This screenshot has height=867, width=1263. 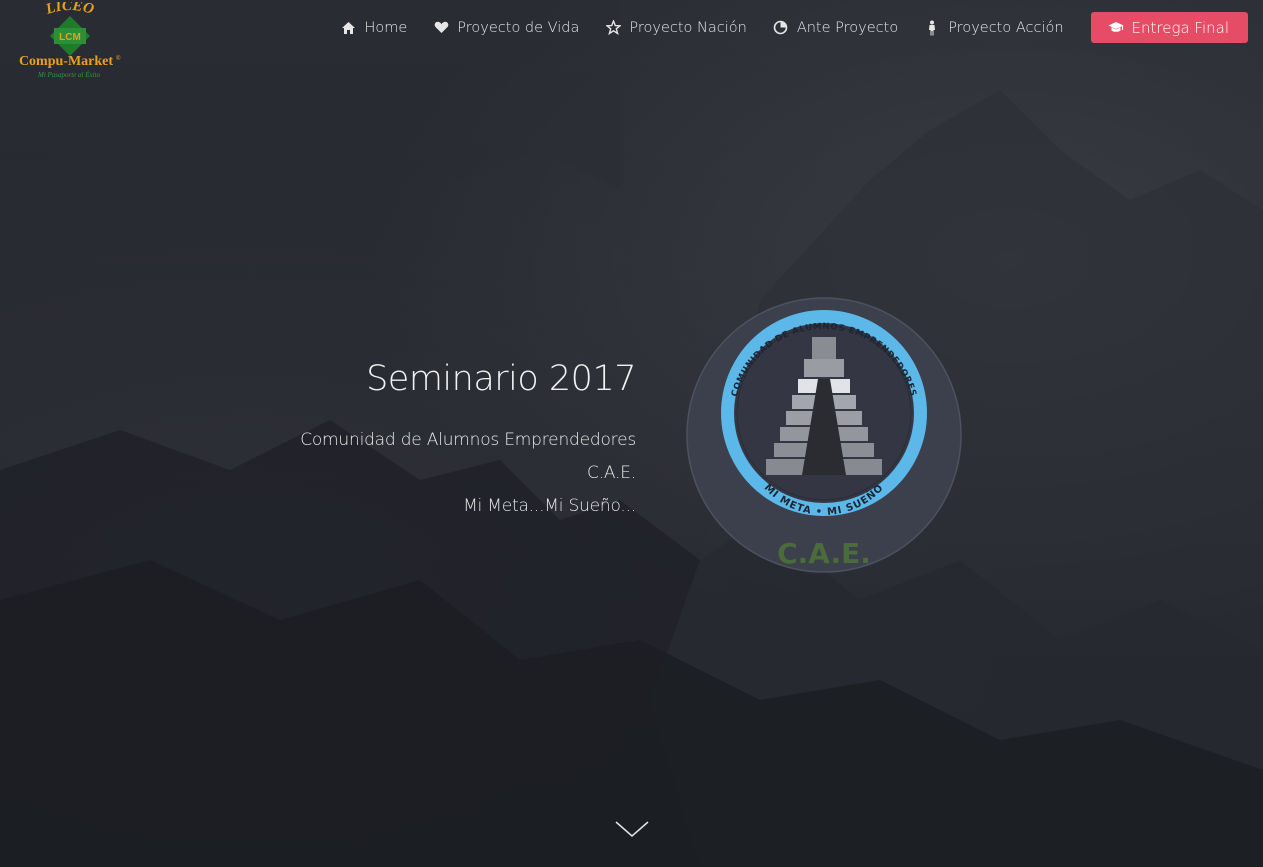 I want to click on chevron-down-icon, so click(x=632, y=830).